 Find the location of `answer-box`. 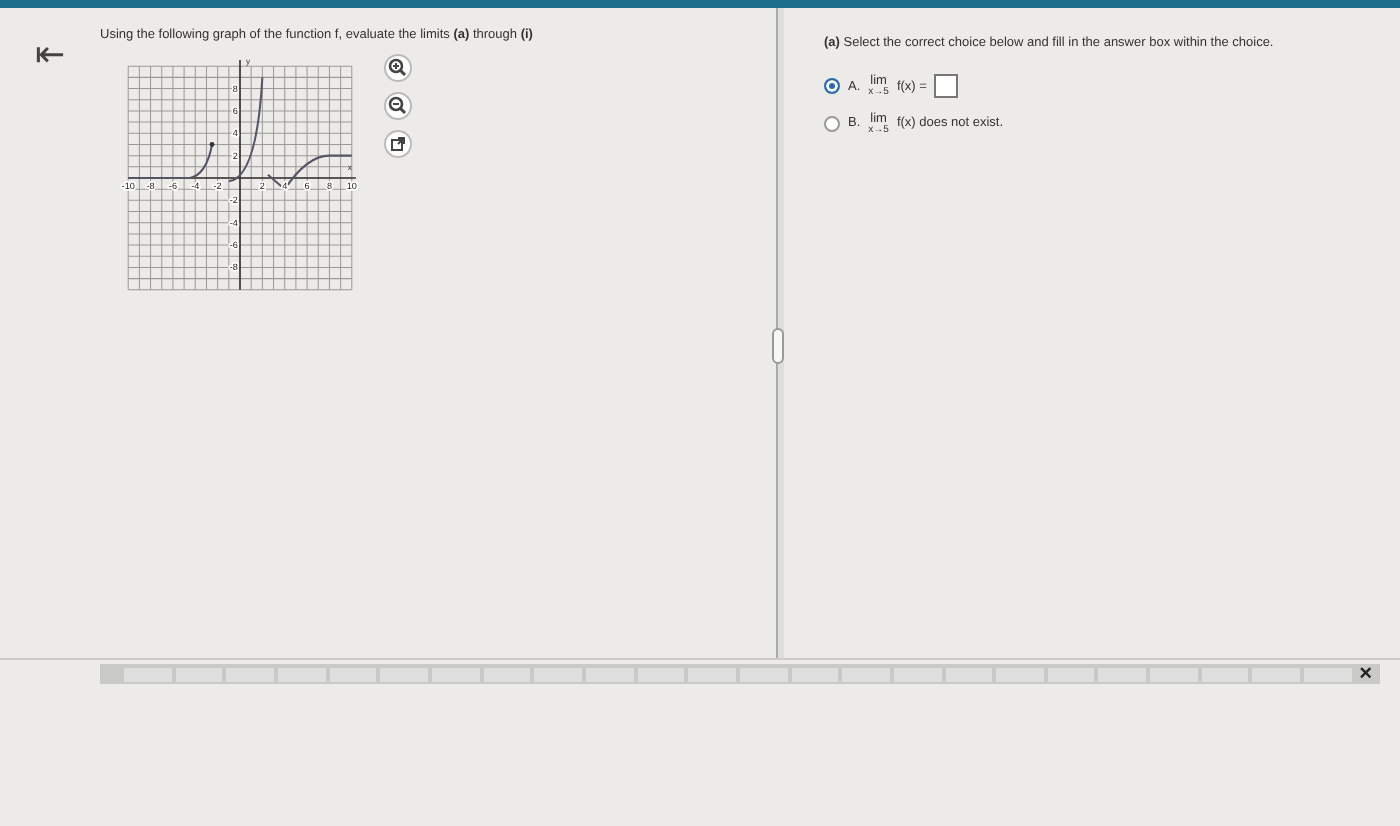

answer-box is located at coordinates (946, 86).